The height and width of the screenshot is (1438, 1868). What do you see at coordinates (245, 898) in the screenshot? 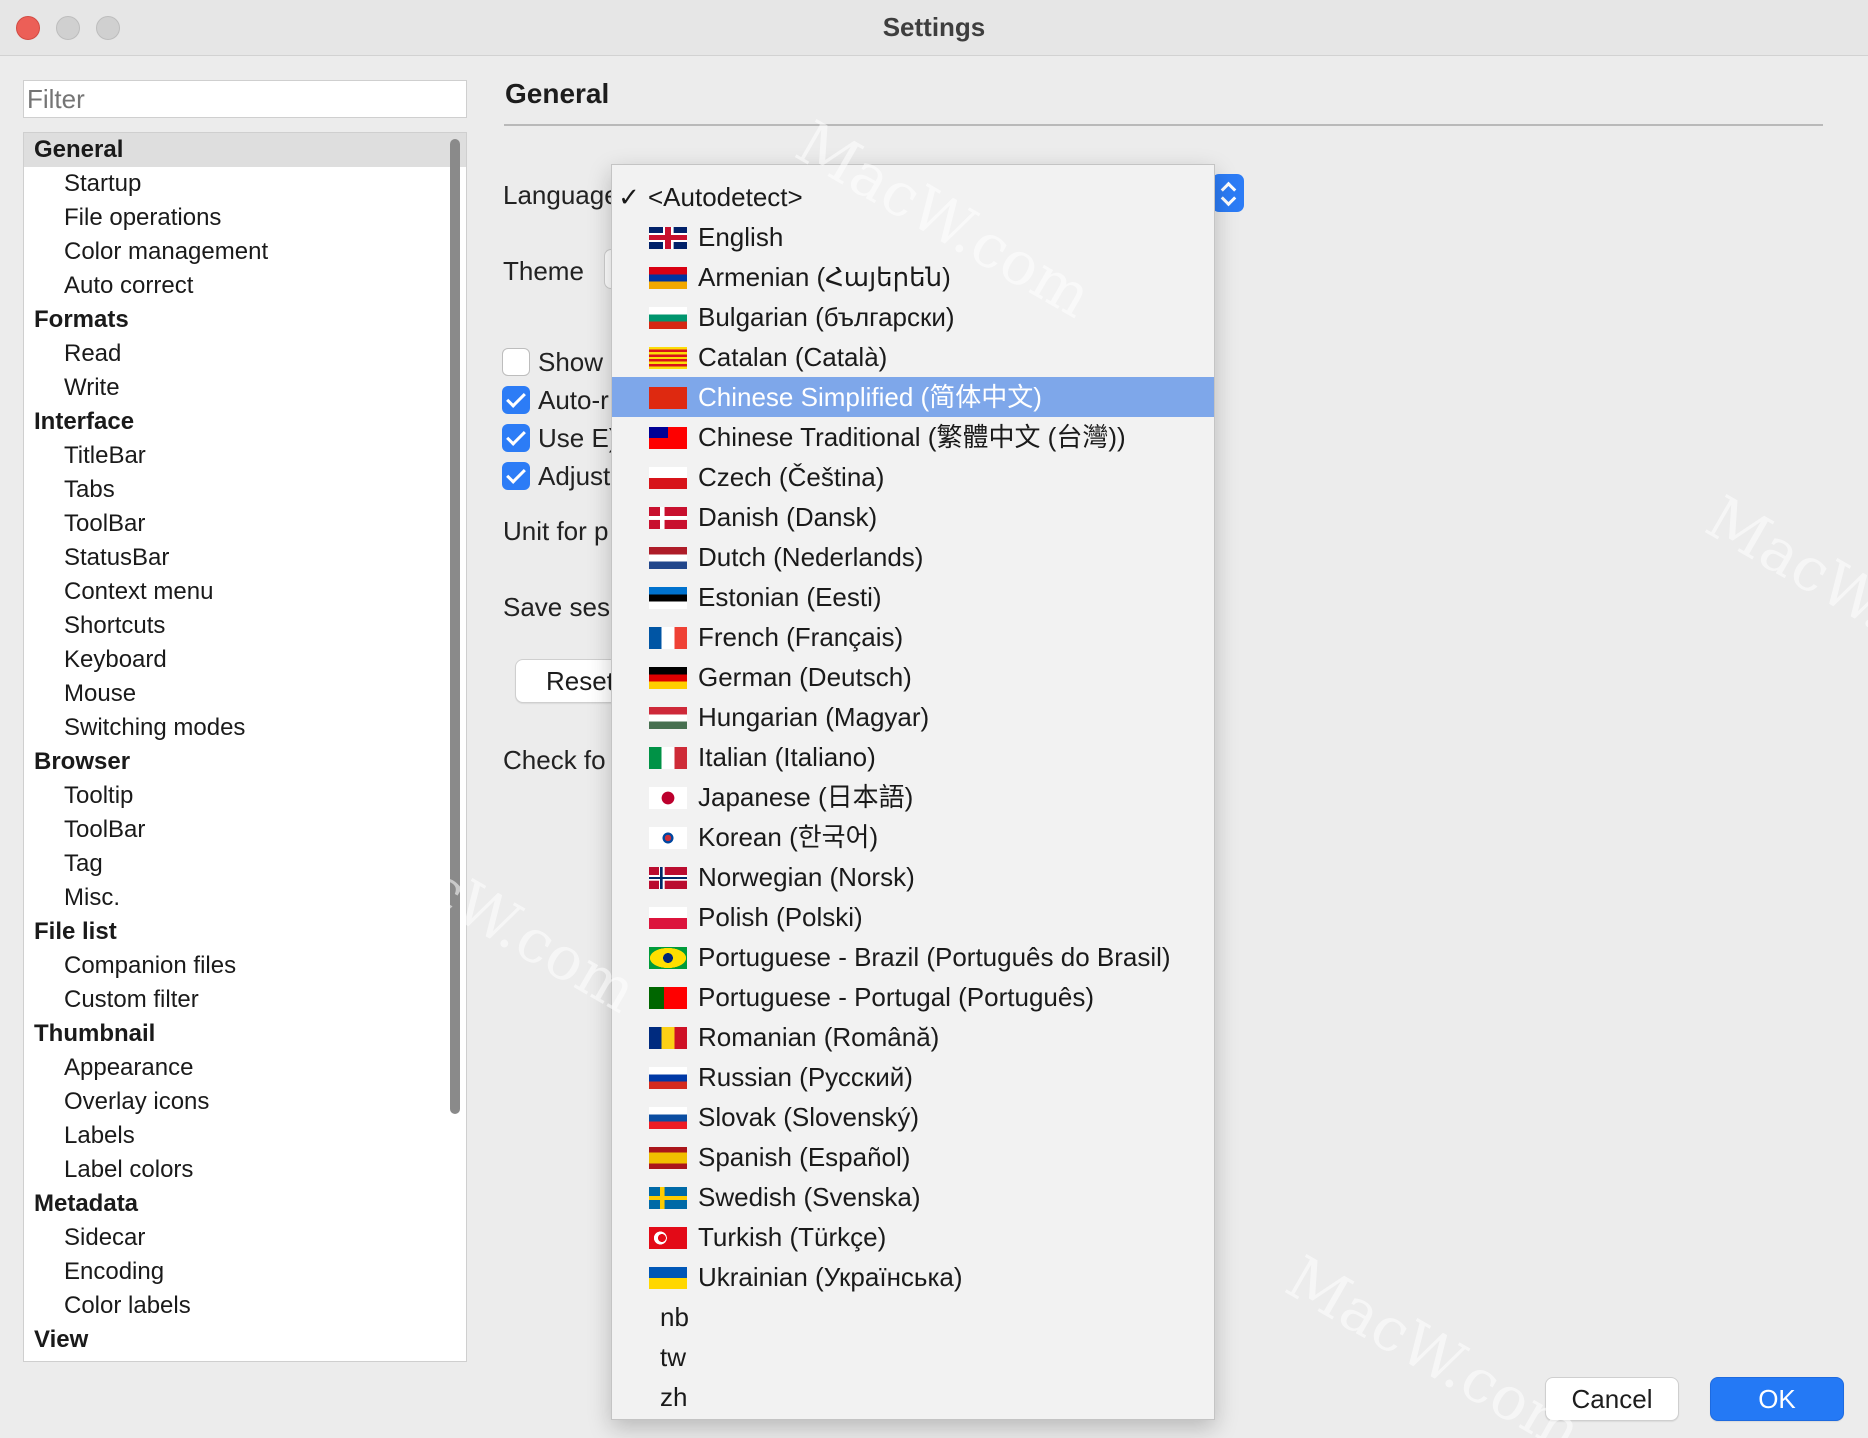
I see `sidebar-item-misc: Misc.` at bounding box center [245, 898].